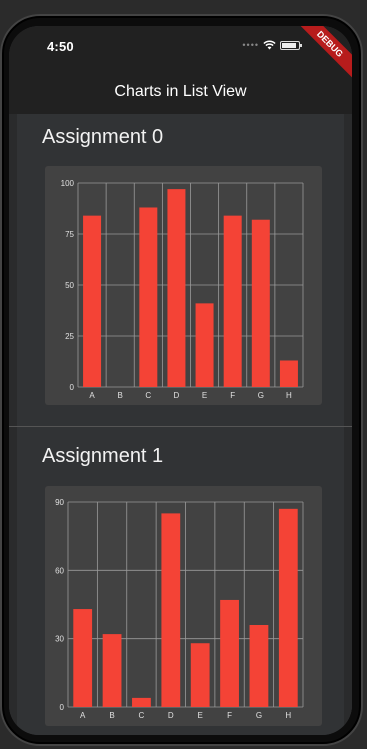 The image size is (367, 749). Describe the element at coordinates (69, 234) in the screenshot. I see `y-tick-label: 75` at that location.